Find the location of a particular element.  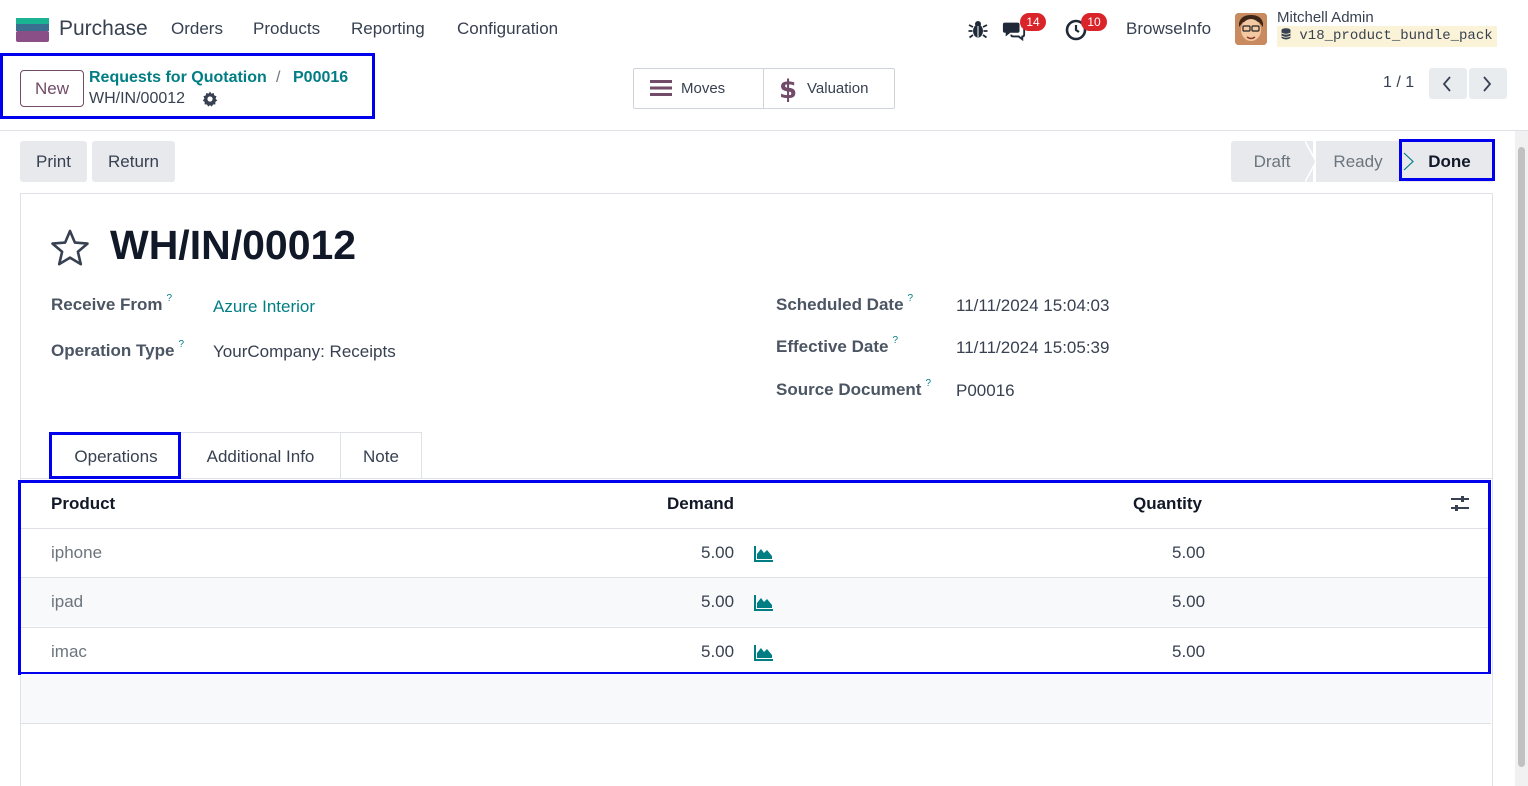

tab-divider is located at coordinates (756, 478).